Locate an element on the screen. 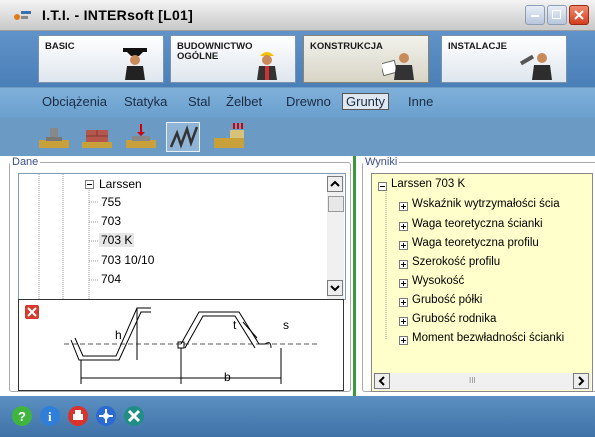 Image resolution: width=595 pixels, height=437 pixels. width-label: b is located at coordinates (227, 377).